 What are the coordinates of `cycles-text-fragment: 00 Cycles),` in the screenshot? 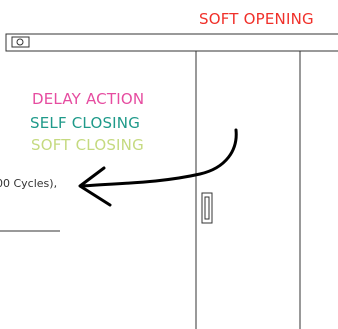 It's located at (29, 183).